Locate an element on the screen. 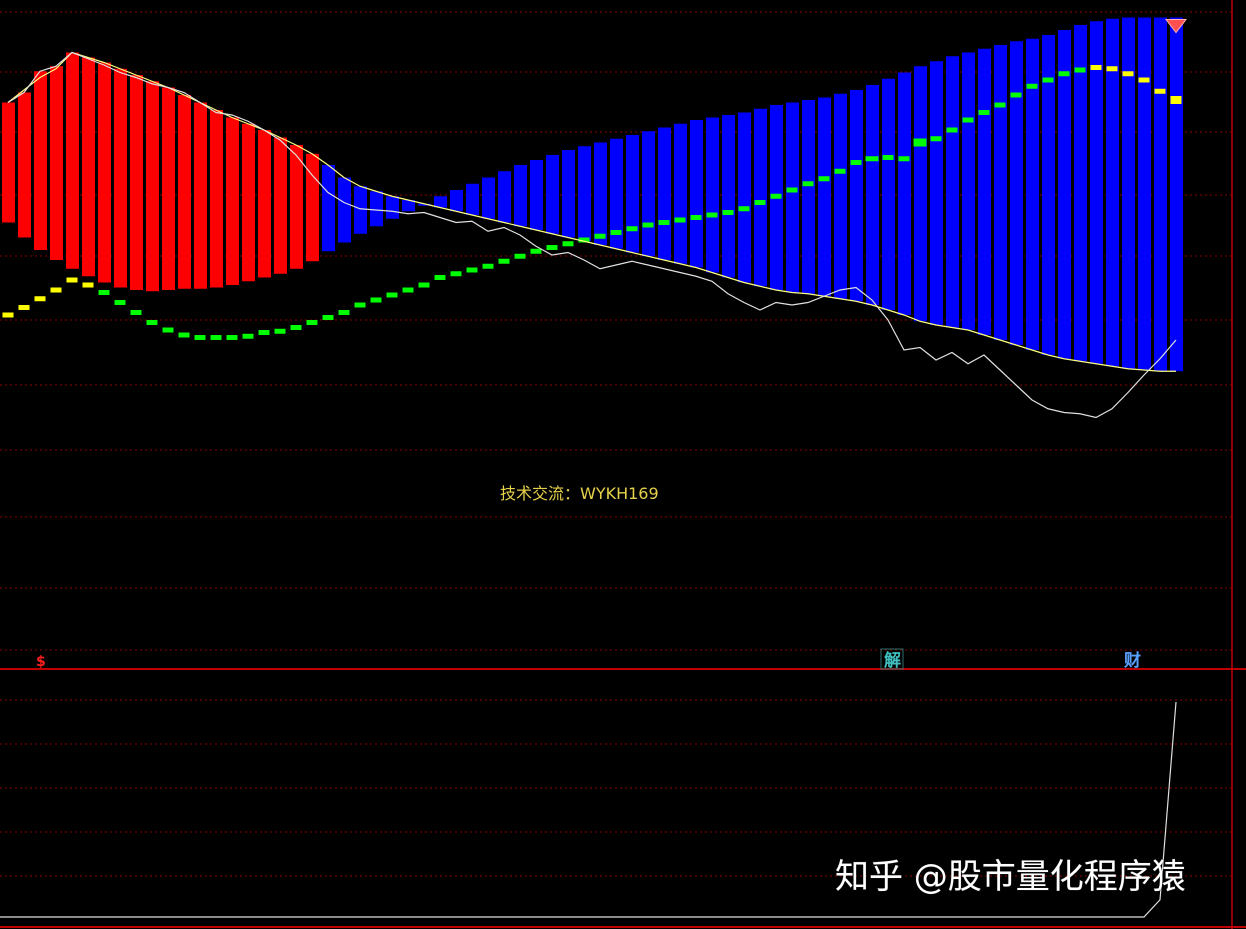  contact-text: 技术交流：WYKH169 is located at coordinates (579, 493).